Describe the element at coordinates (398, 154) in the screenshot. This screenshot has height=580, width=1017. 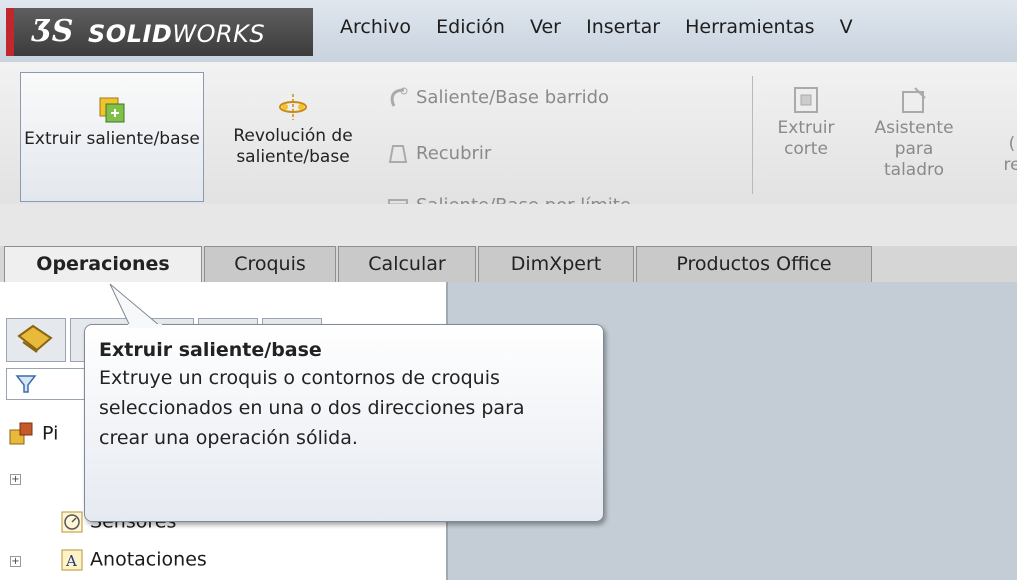
I see `loft-icon` at that location.